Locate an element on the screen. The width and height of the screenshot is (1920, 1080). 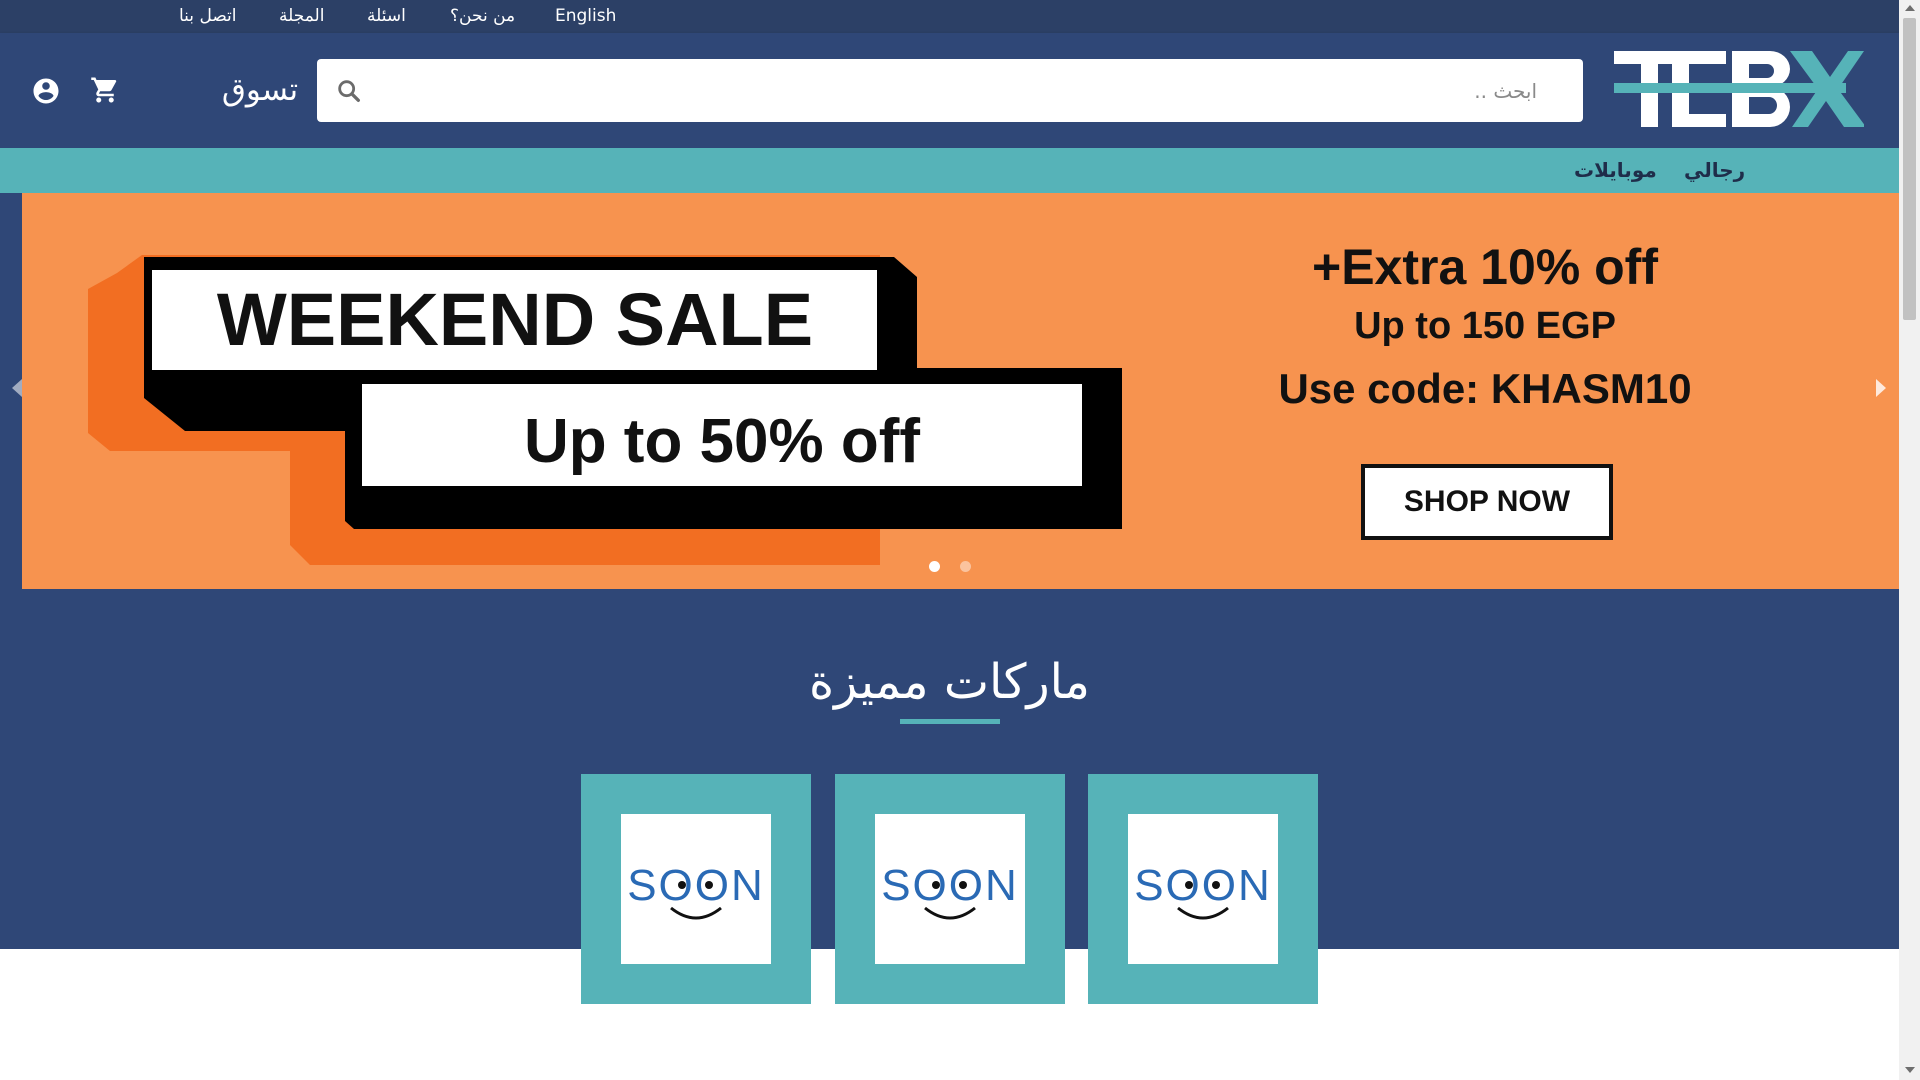
header: تسوق is located at coordinates (949, 90).